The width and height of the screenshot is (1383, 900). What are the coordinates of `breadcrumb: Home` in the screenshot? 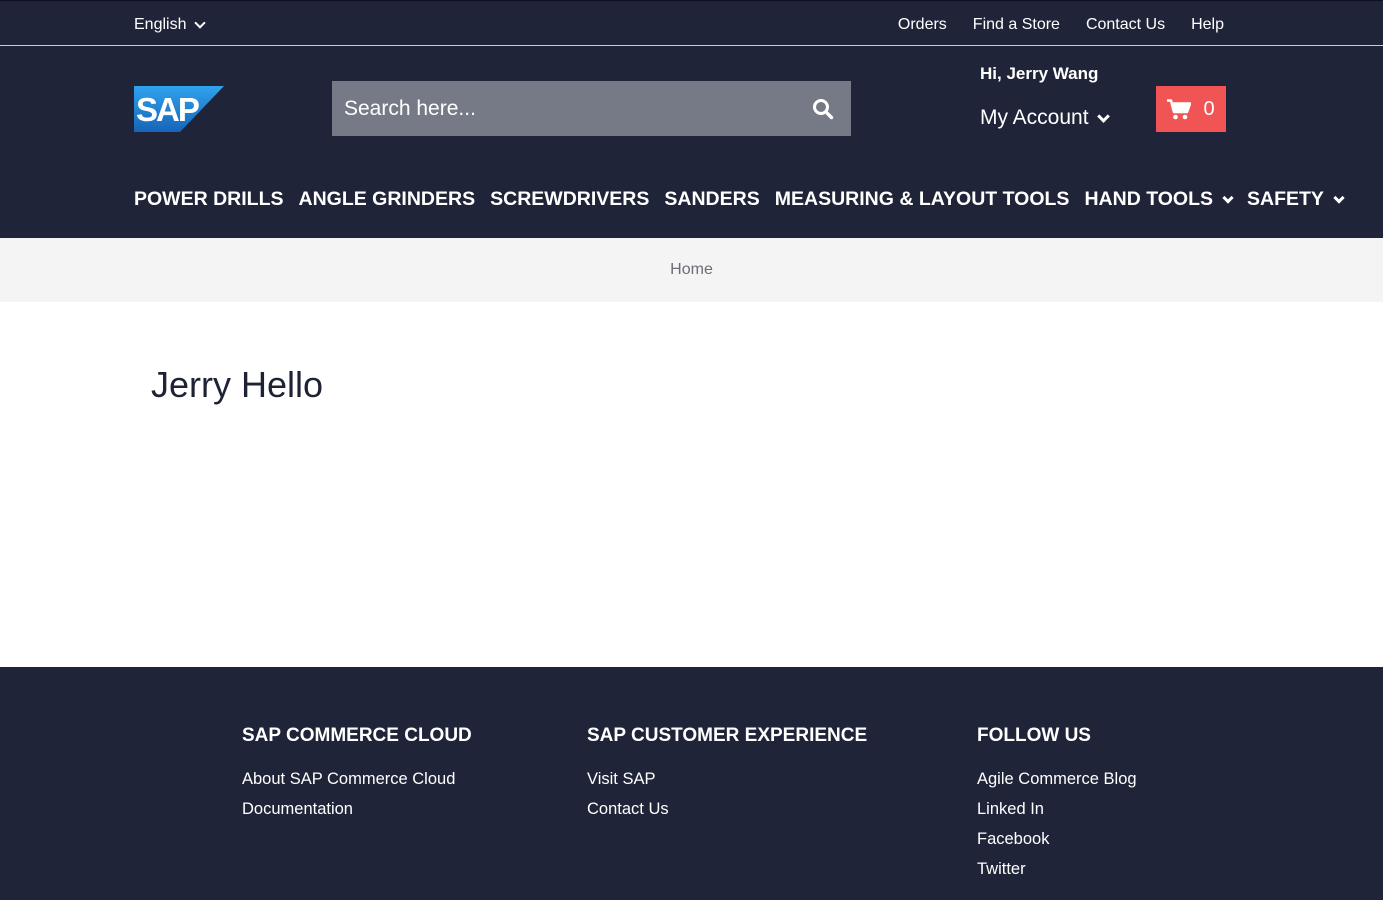 It's located at (691, 270).